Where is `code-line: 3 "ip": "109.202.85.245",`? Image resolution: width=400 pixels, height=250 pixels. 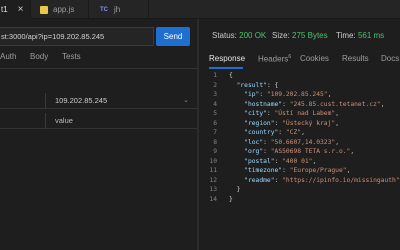
code-line: 3 "ip": "109.202.85.245", is located at coordinates (299, 95).